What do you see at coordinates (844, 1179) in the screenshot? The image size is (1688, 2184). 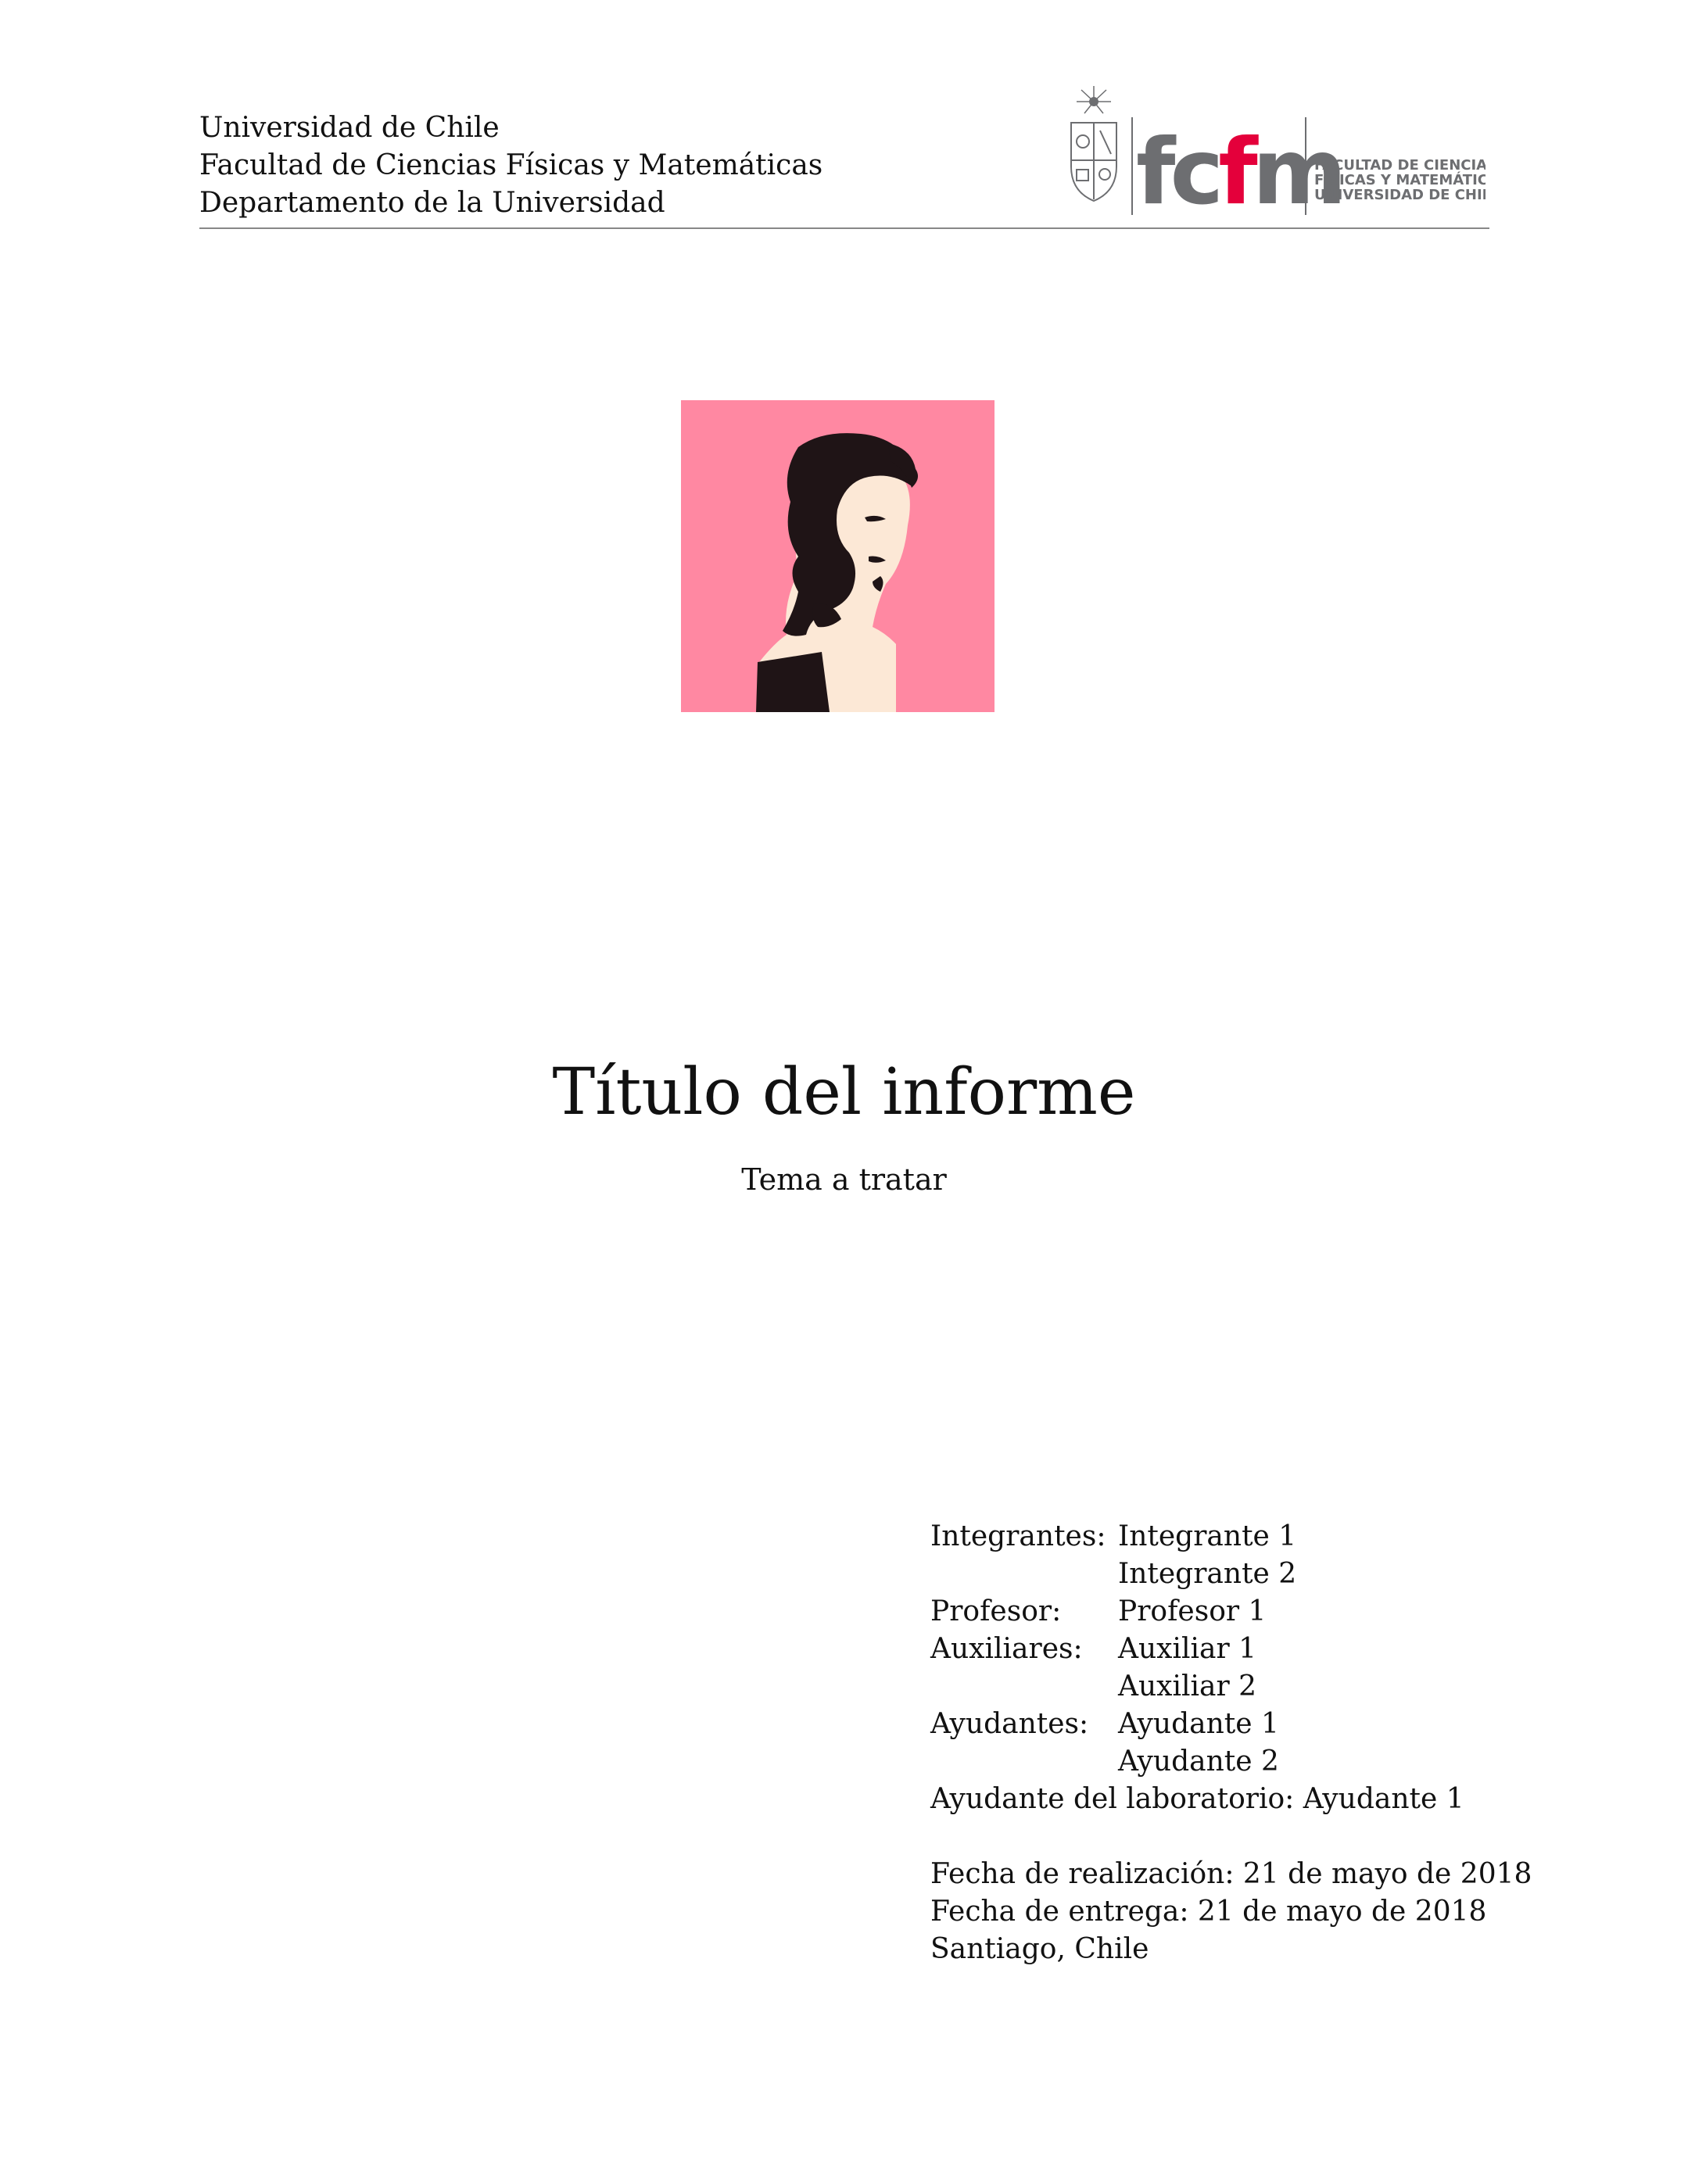 I see `report-subtitle: Tema a tratar` at bounding box center [844, 1179].